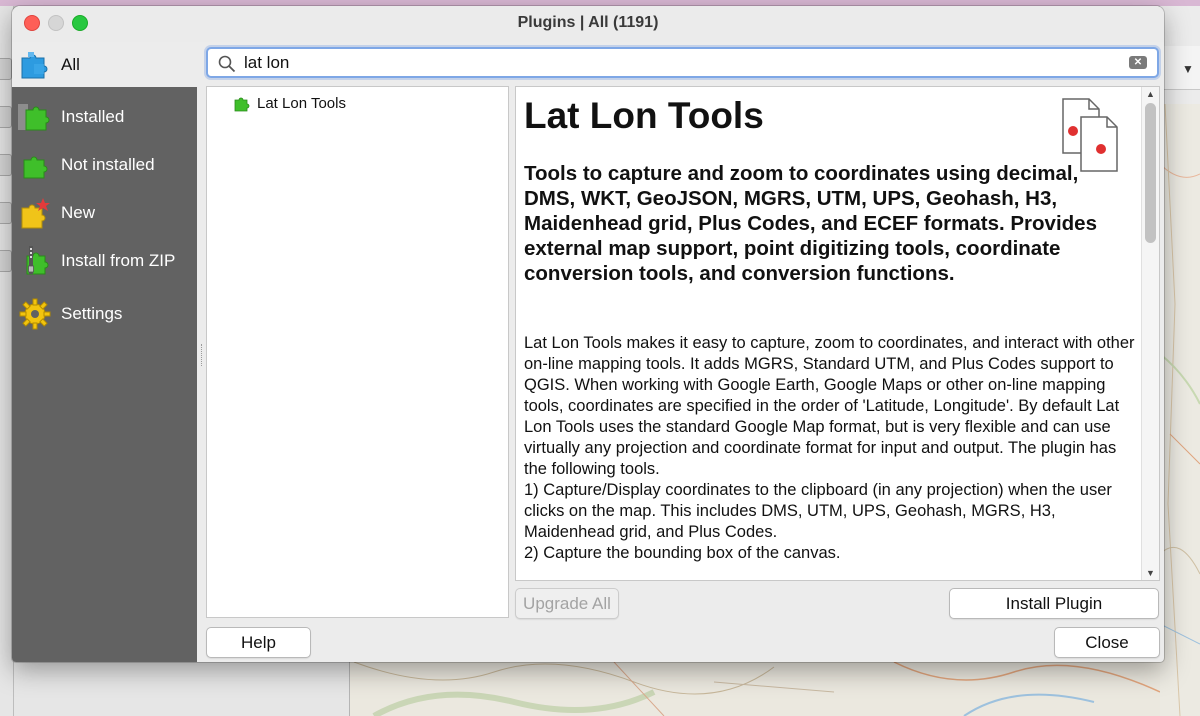 Image resolution: width=1200 pixels, height=716 pixels. Describe the element at coordinates (674, 63) in the screenshot. I see `search-input` at that location.